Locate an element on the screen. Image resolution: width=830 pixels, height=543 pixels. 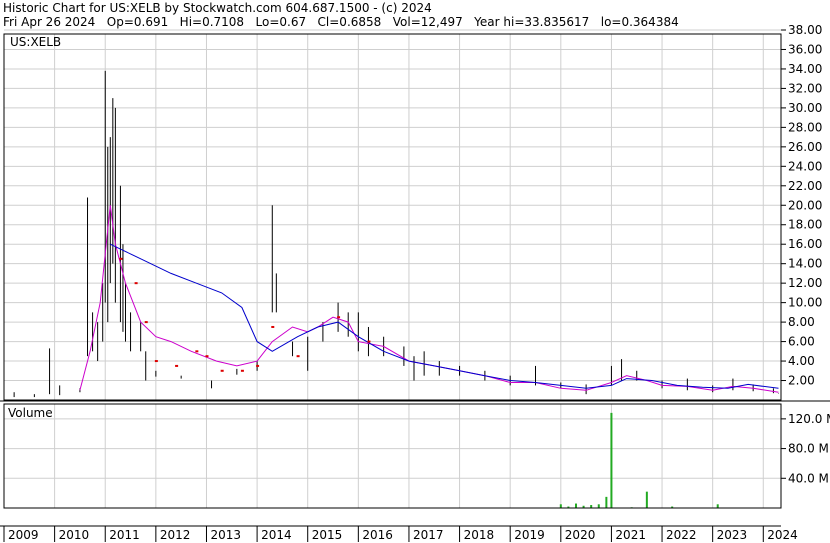
year-label: 2024 is located at coordinates (782, 535).